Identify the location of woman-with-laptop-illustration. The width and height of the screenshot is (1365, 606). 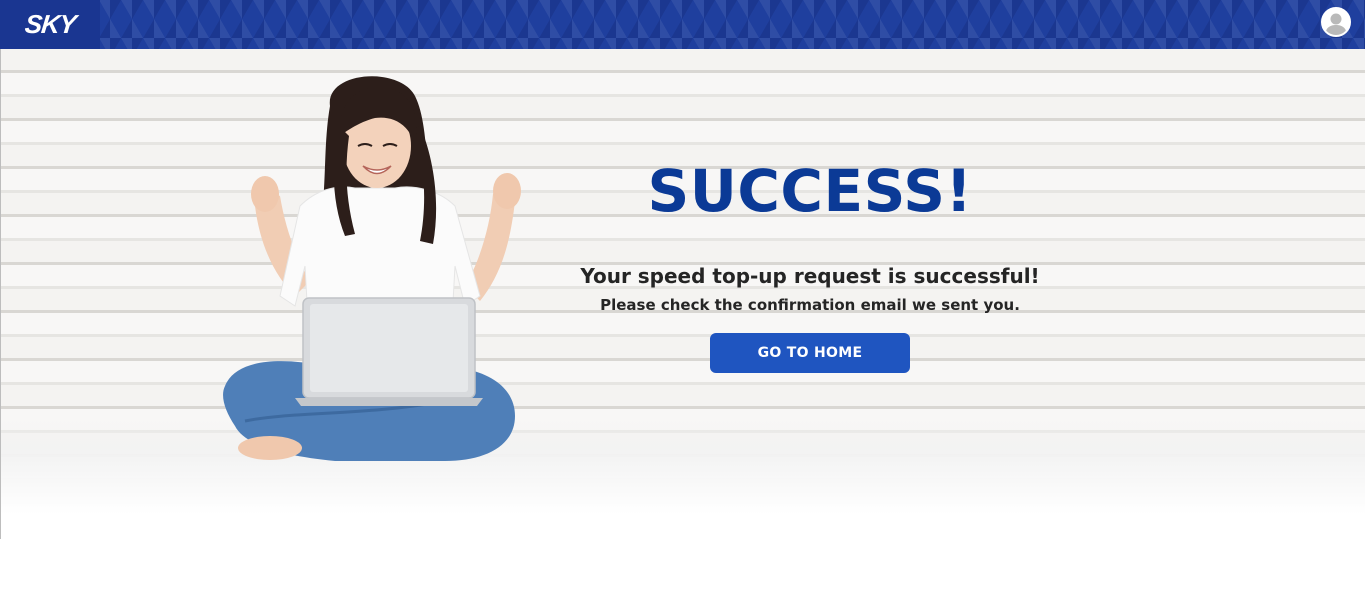
(372, 268).